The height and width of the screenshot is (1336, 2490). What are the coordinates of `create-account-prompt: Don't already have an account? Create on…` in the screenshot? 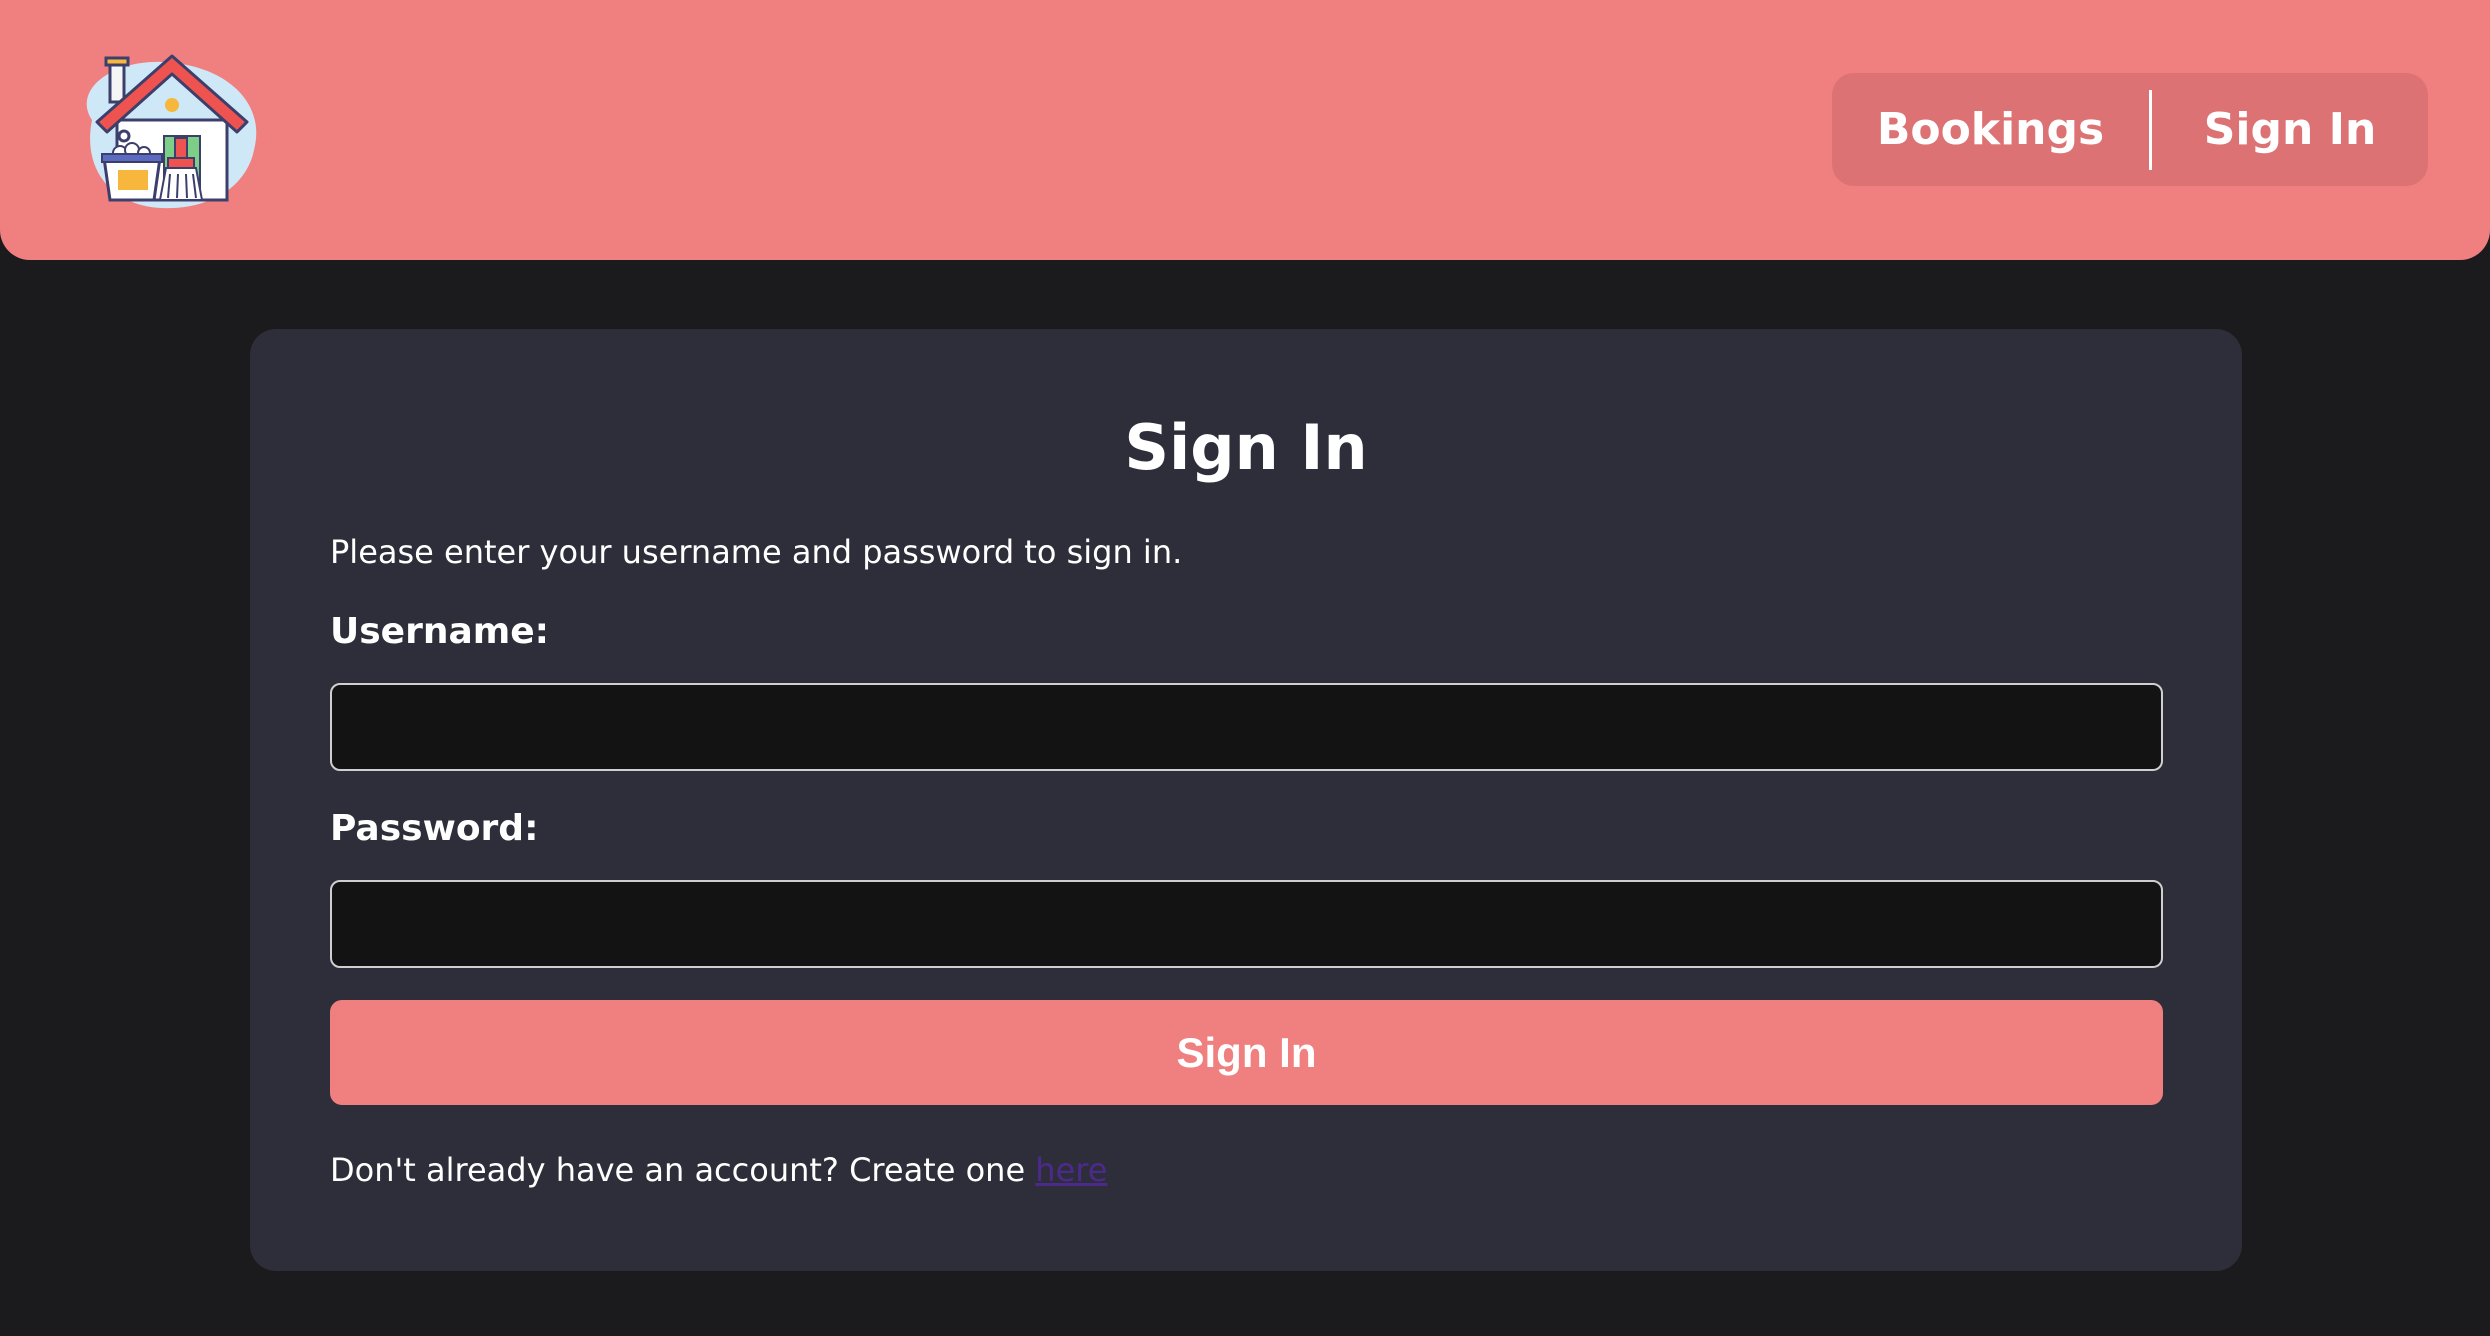 It's located at (718, 1170).